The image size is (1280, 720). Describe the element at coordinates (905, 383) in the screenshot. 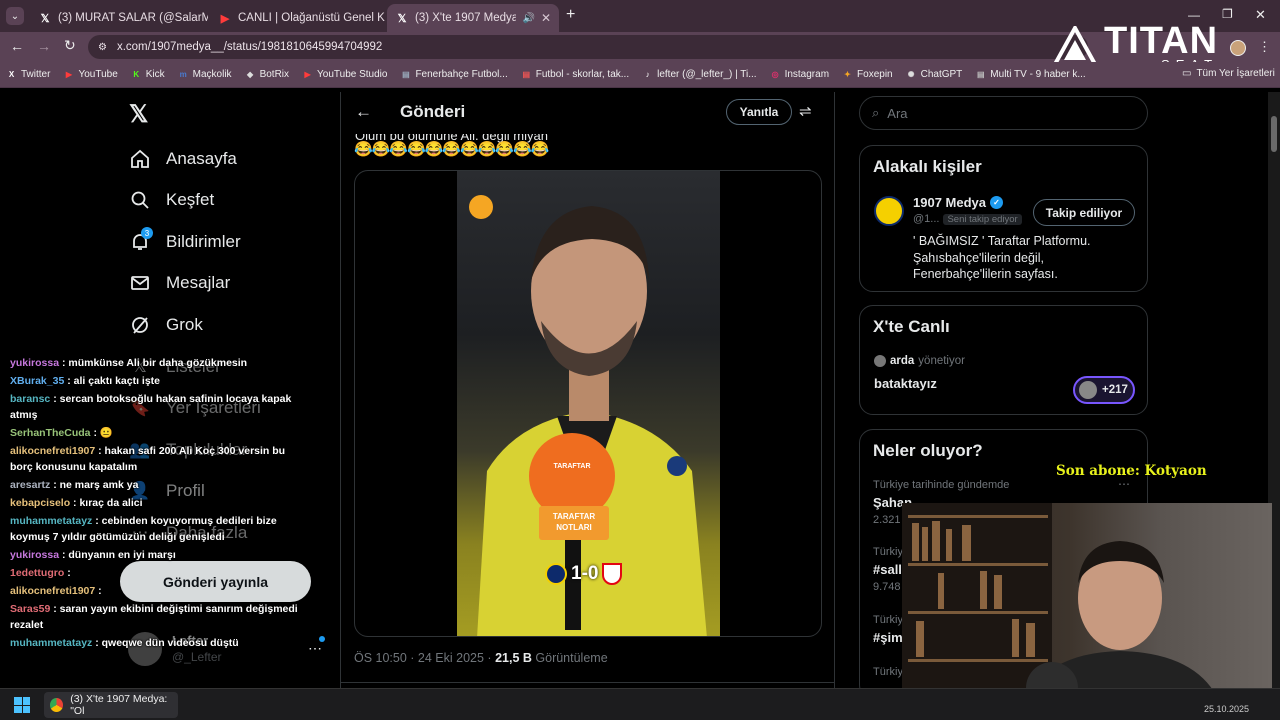

I see `live-space-title: bataktayız` at that location.